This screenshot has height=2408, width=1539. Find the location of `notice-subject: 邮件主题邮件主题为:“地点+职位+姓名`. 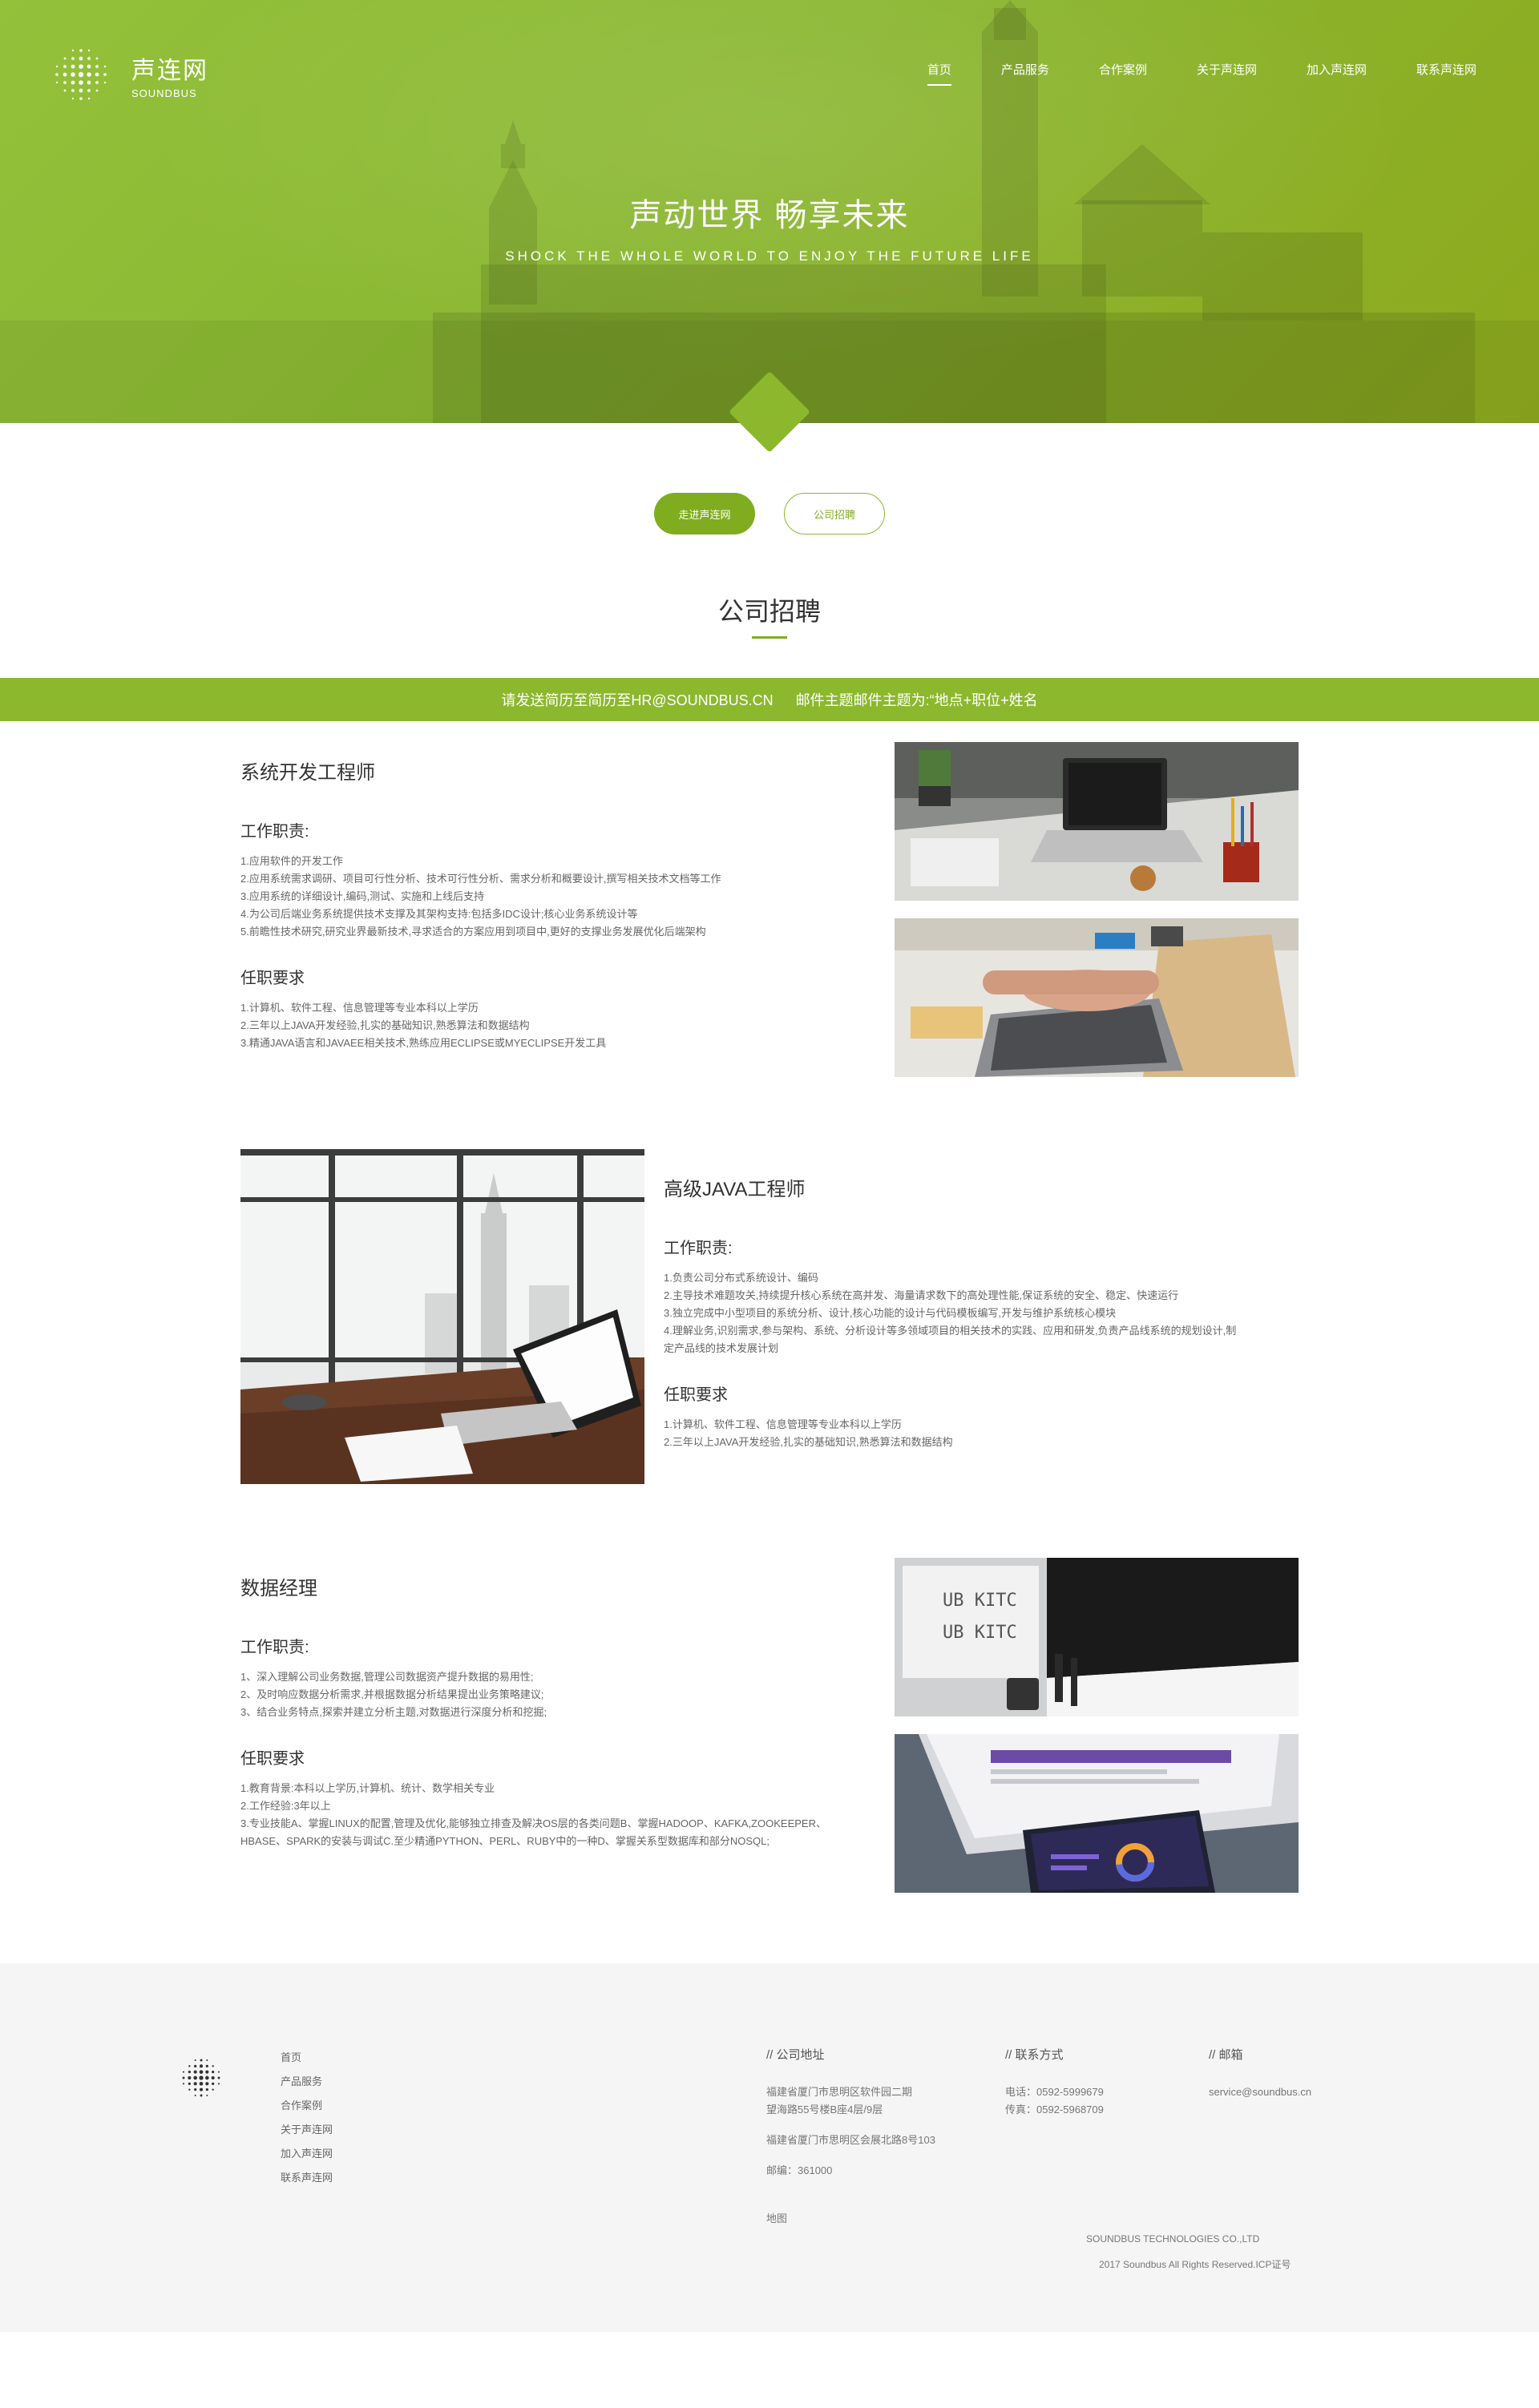

notice-subject: 邮件主题邮件主题为:“地点+职位+姓名 is located at coordinates (916, 700).